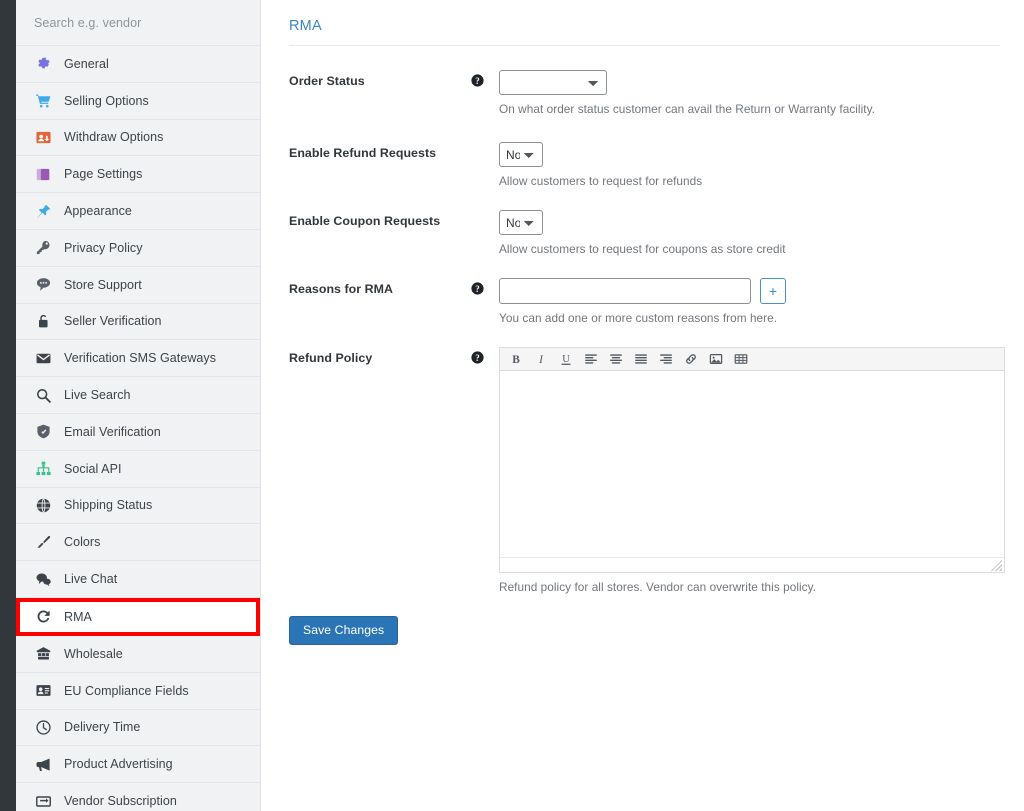 Image resolution: width=1024 pixels, height=811 pixels. I want to click on sidebar-item-privacy-policy: Privacy Policy, so click(138, 248).